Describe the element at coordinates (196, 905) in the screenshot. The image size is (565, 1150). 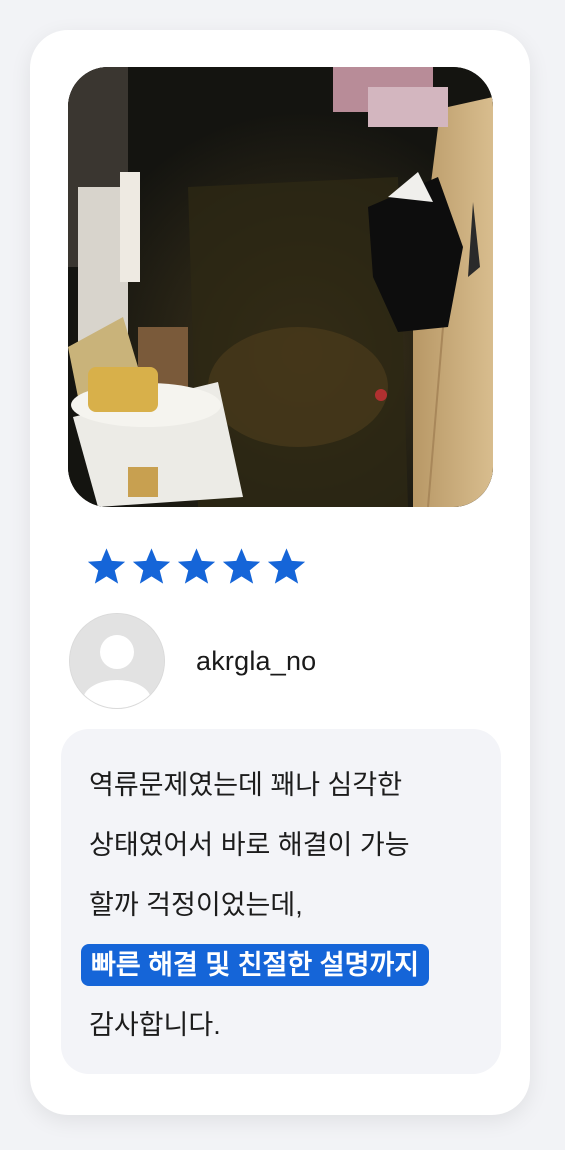
I see `review-line: 할까 걱정이었는데,` at that location.